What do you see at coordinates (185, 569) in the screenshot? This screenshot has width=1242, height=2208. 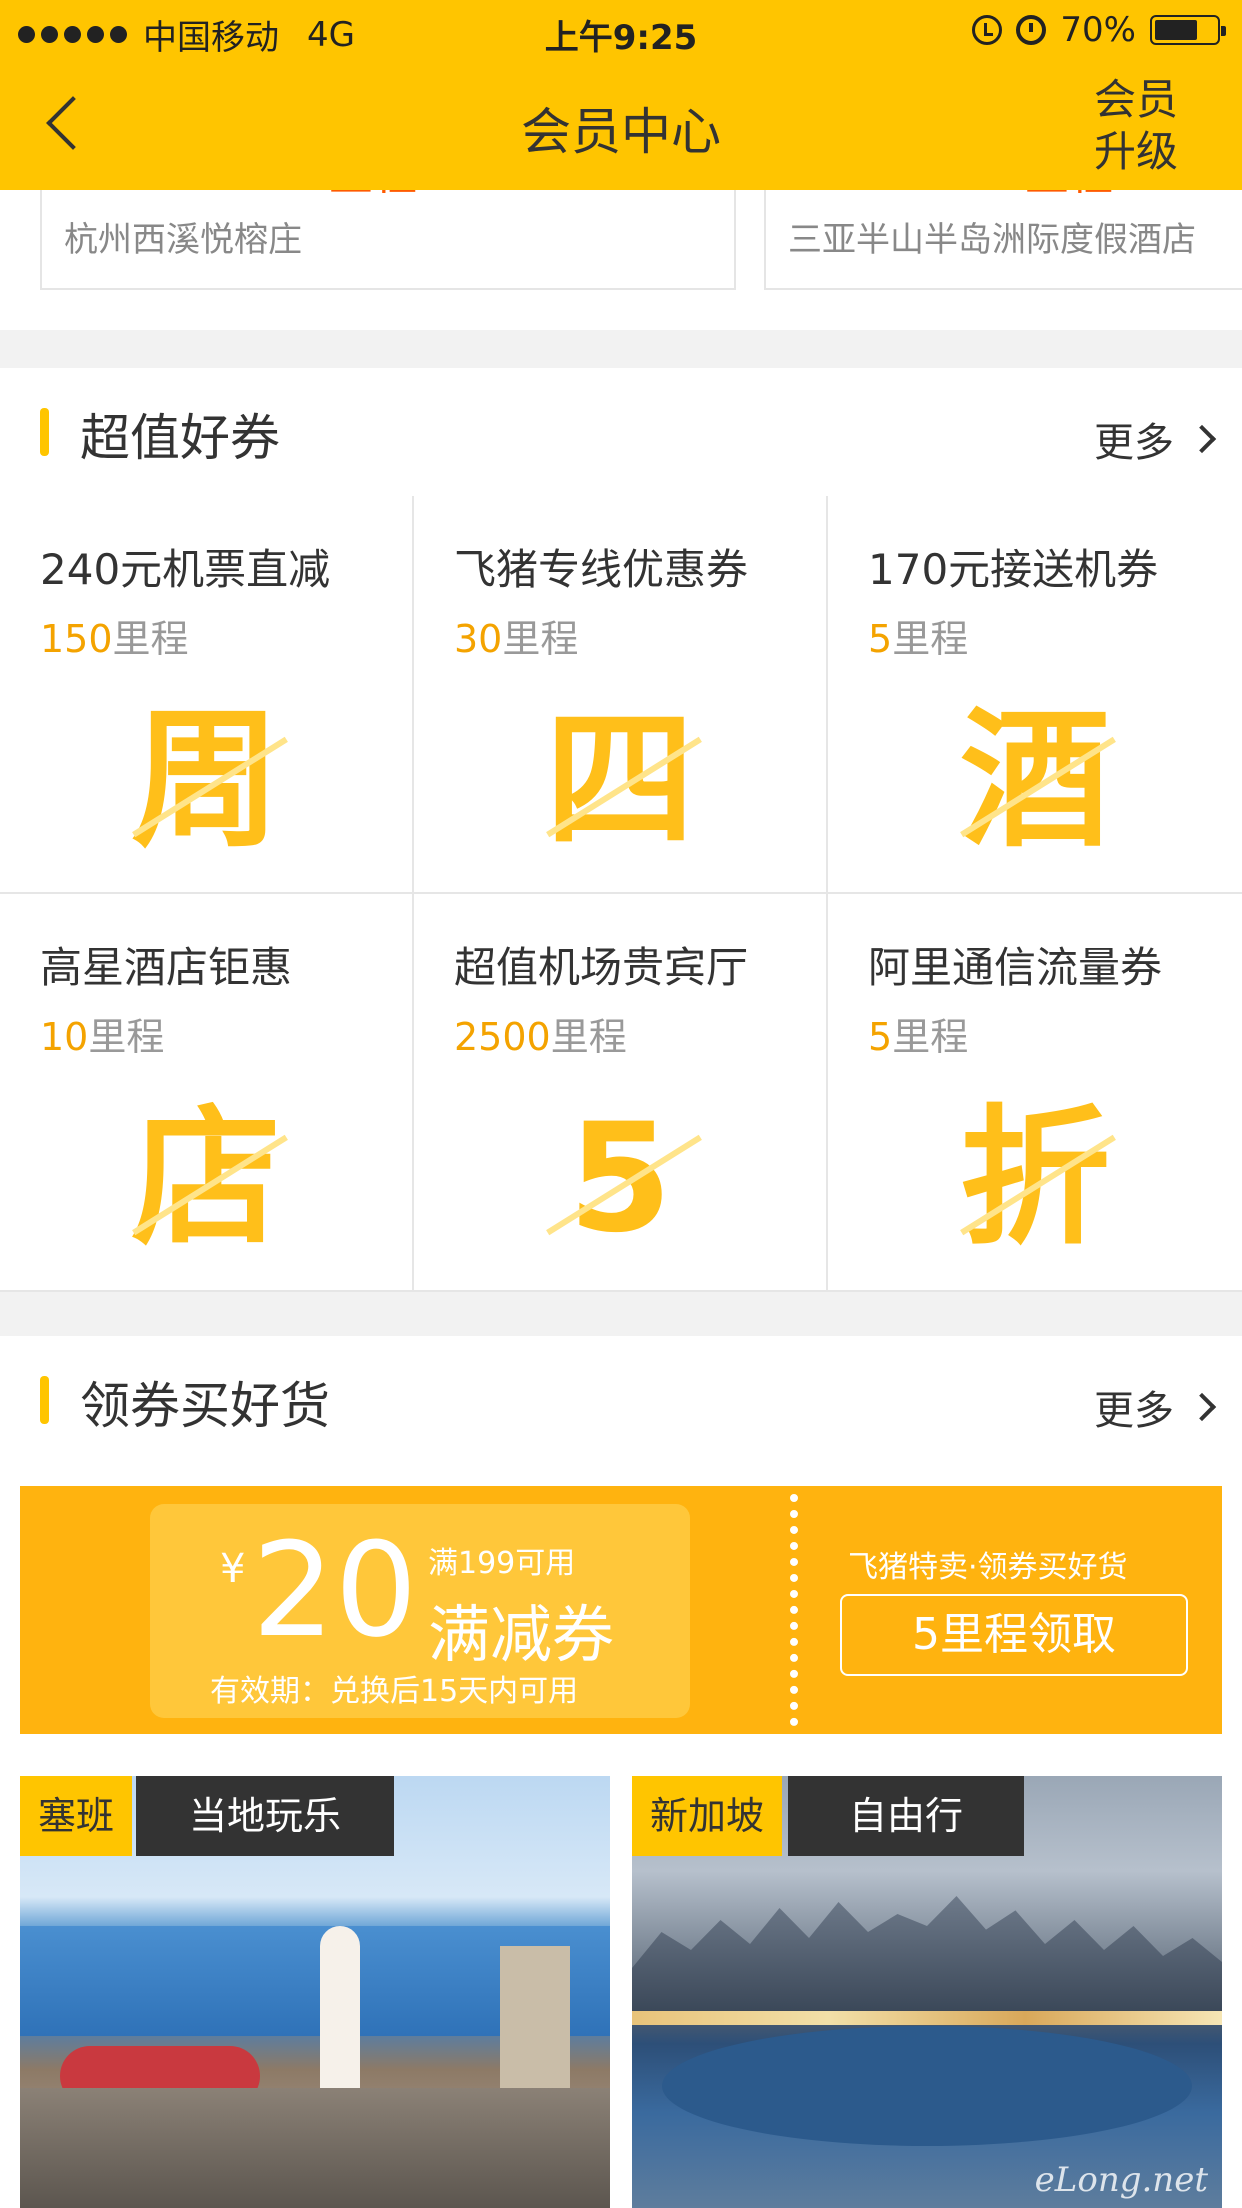 I see `coupon-title: 240元机票直减` at bounding box center [185, 569].